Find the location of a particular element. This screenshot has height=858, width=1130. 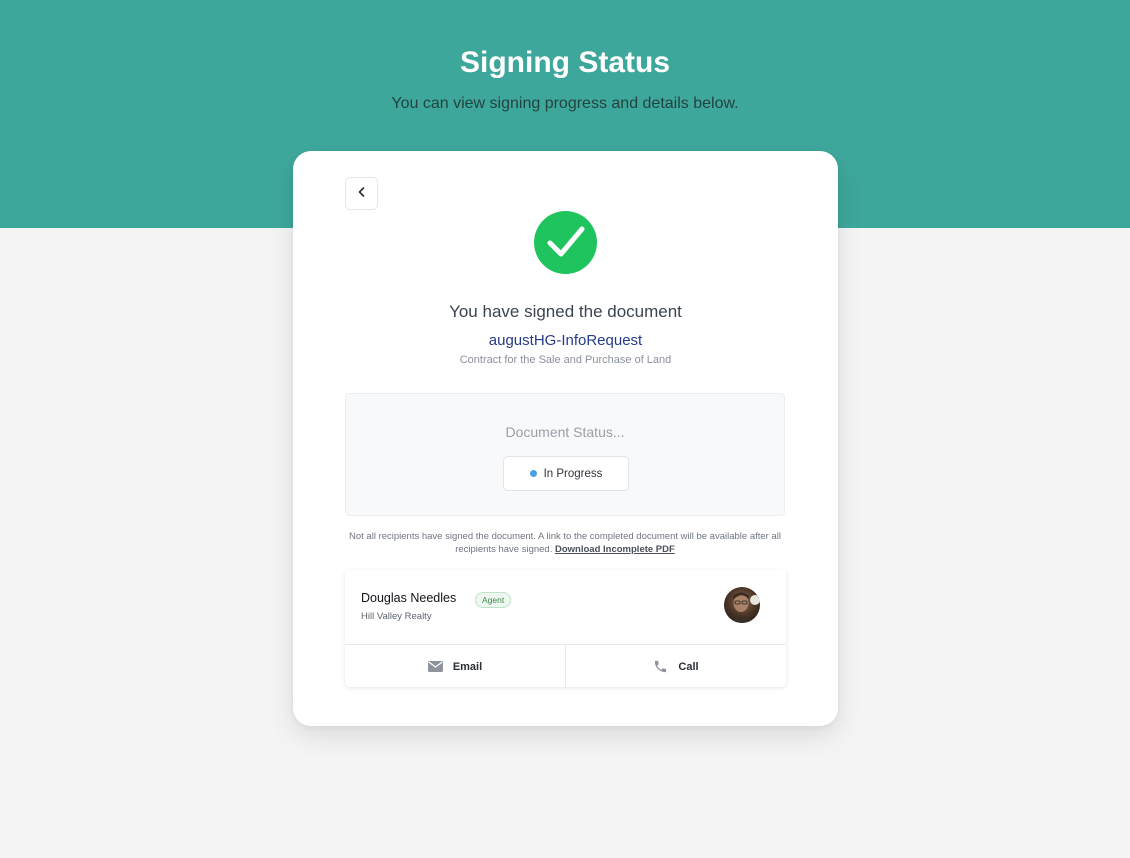

email-button: Email is located at coordinates (455, 666).